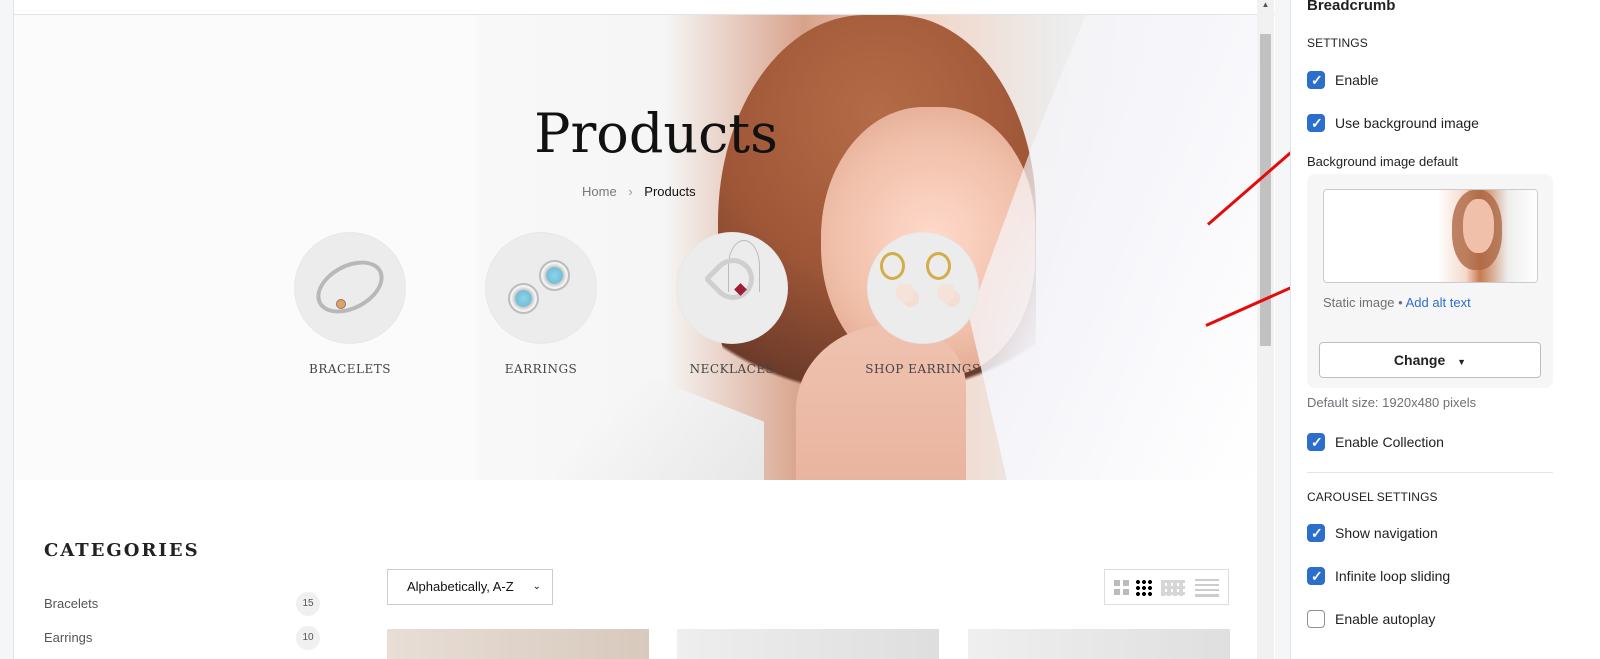 The width and height of the screenshot is (1600, 659). I want to click on section-divider, so click(1430, 472).